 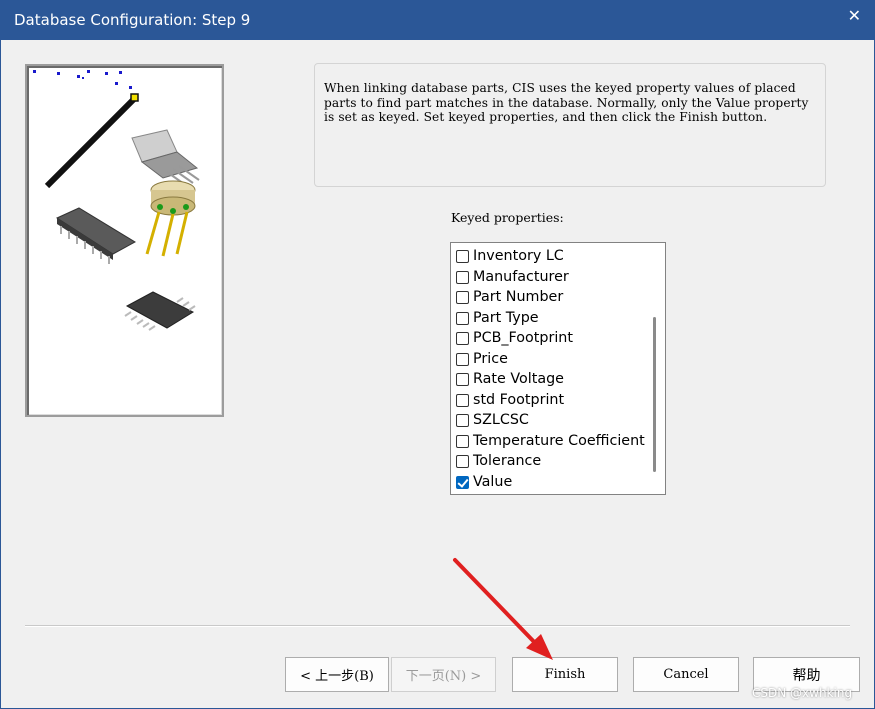 What do you see at coordinates (802, 693) in the screenshot?
I see `watermark: CSDN @xwhking` at bounding box center [802, 693].